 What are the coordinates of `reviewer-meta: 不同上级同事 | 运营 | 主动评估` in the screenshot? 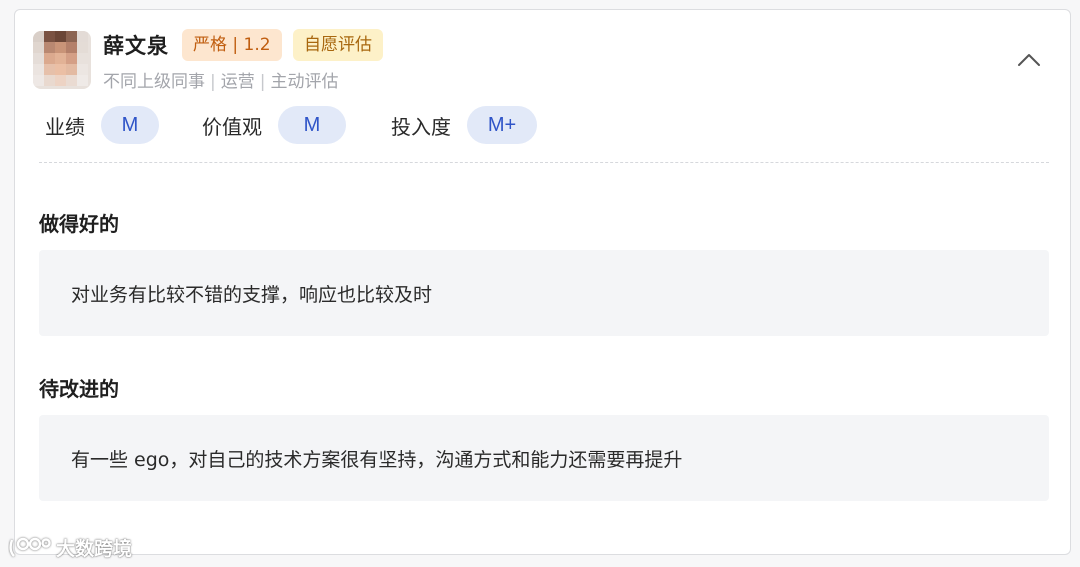 It's located at (220, 79).